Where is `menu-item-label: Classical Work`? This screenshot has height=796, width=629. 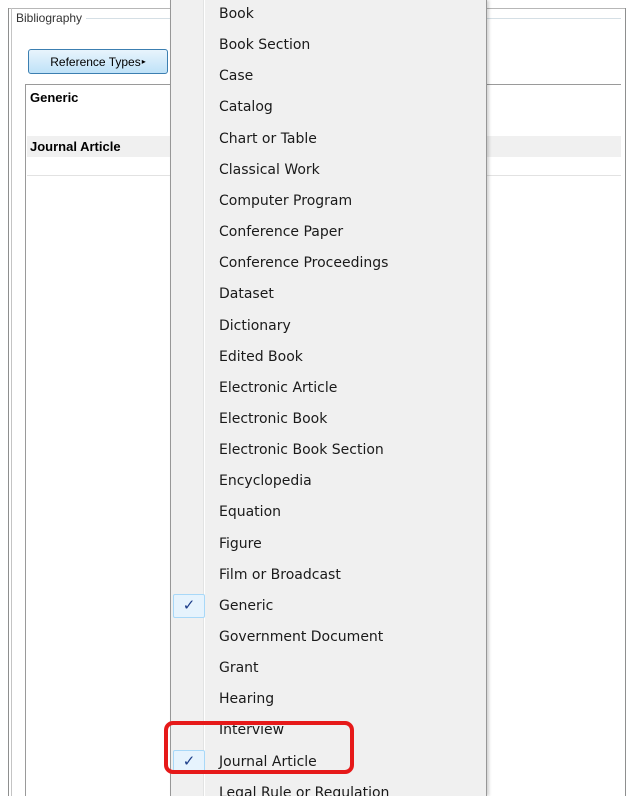
menu-item-label: Classical Work is located at coordinates (269, 169).